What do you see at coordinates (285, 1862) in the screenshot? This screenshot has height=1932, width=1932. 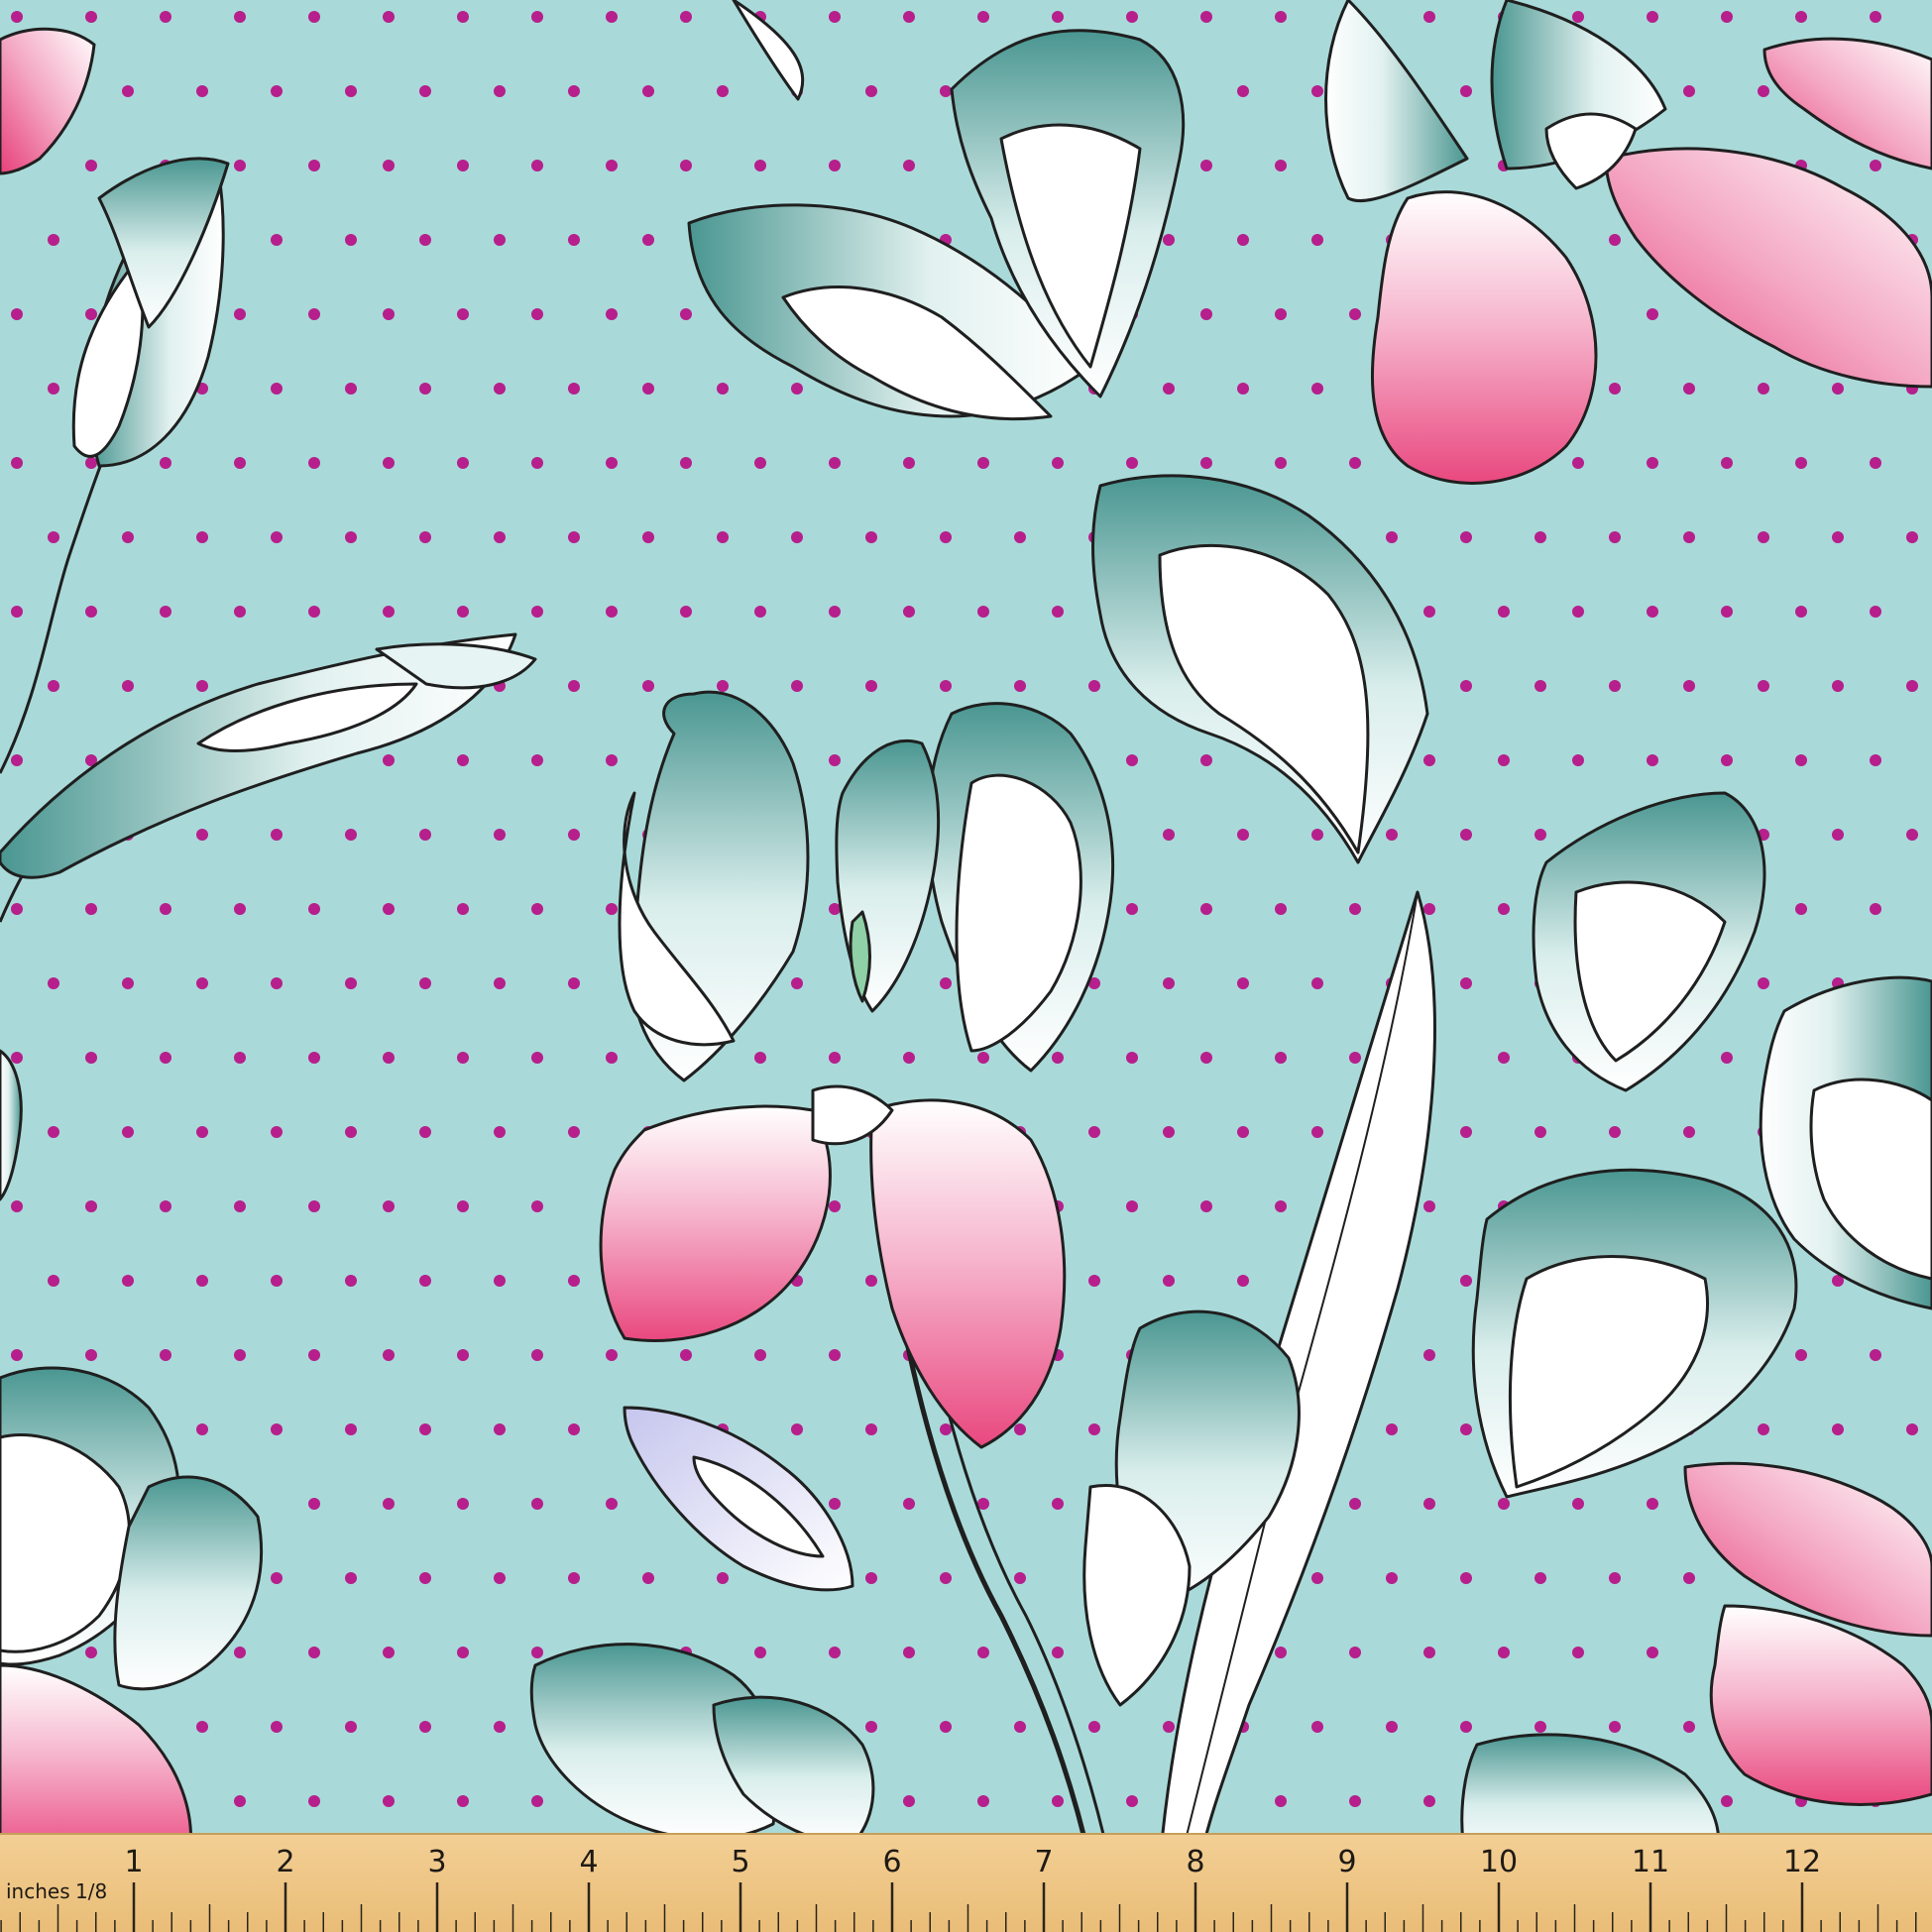 I see `ruler-number: 2` at bounding box center [285, 1862].